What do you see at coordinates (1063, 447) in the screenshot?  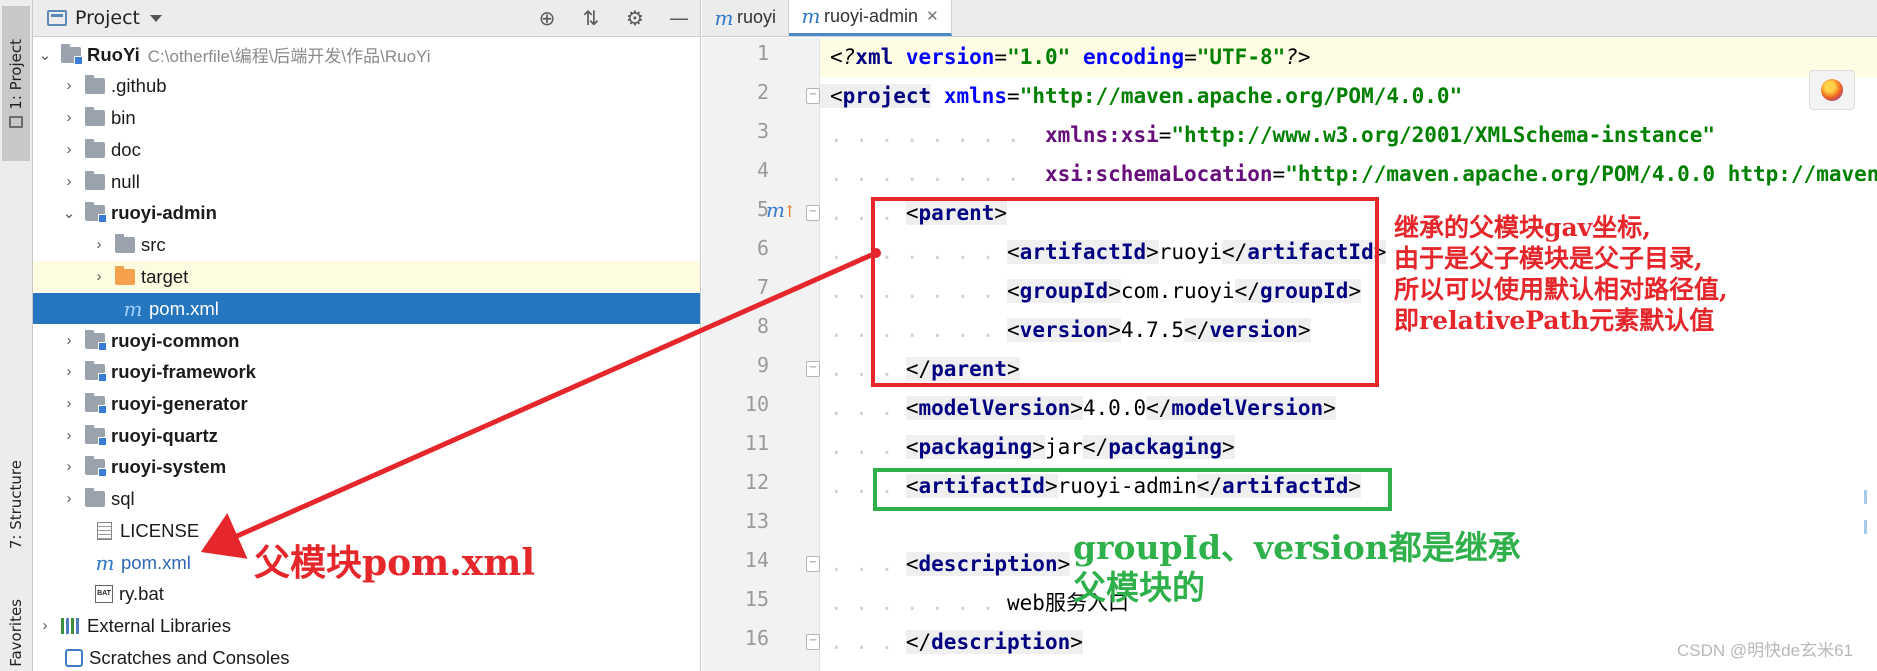 I see `xml-text: jar` at bounding box center [1063, 447].